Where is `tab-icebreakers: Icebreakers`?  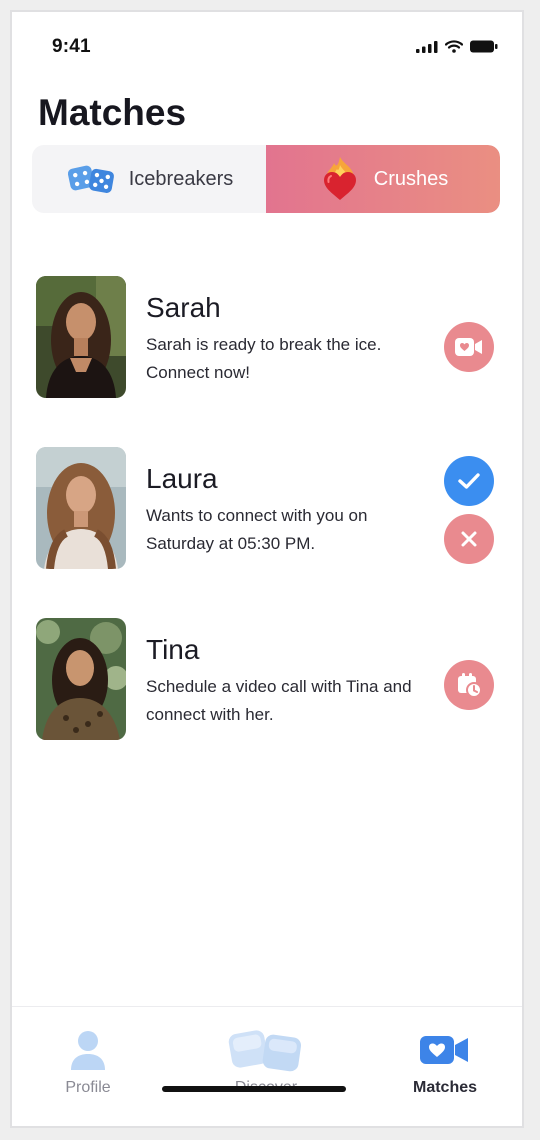 tab-icebreakers: Icebreakers is located at coordinates (149, 179).